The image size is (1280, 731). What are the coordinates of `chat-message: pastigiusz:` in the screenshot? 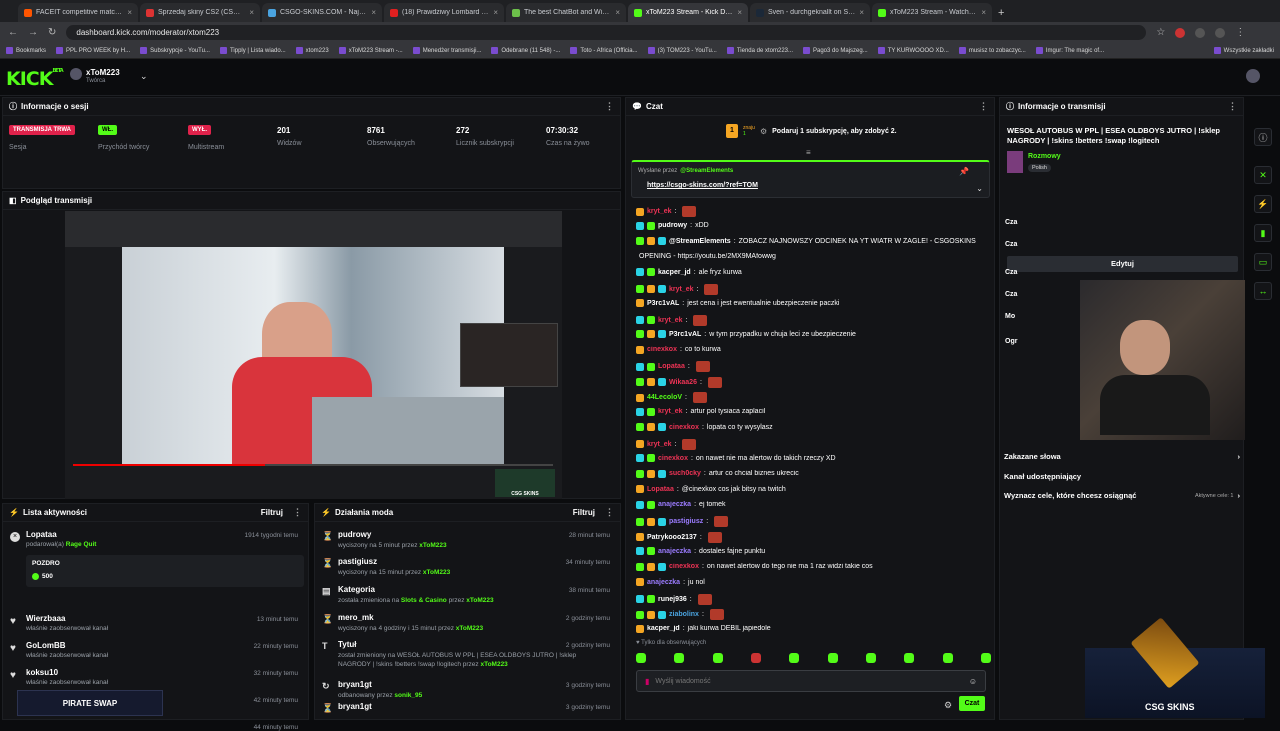 It's located at (816, 521).